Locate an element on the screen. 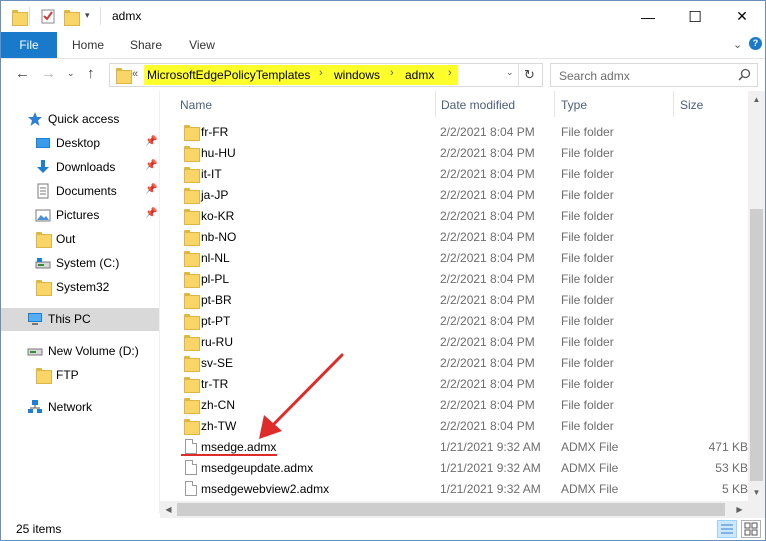  recent-locations-icon: ⌄ is located at coordinates (71, 73).